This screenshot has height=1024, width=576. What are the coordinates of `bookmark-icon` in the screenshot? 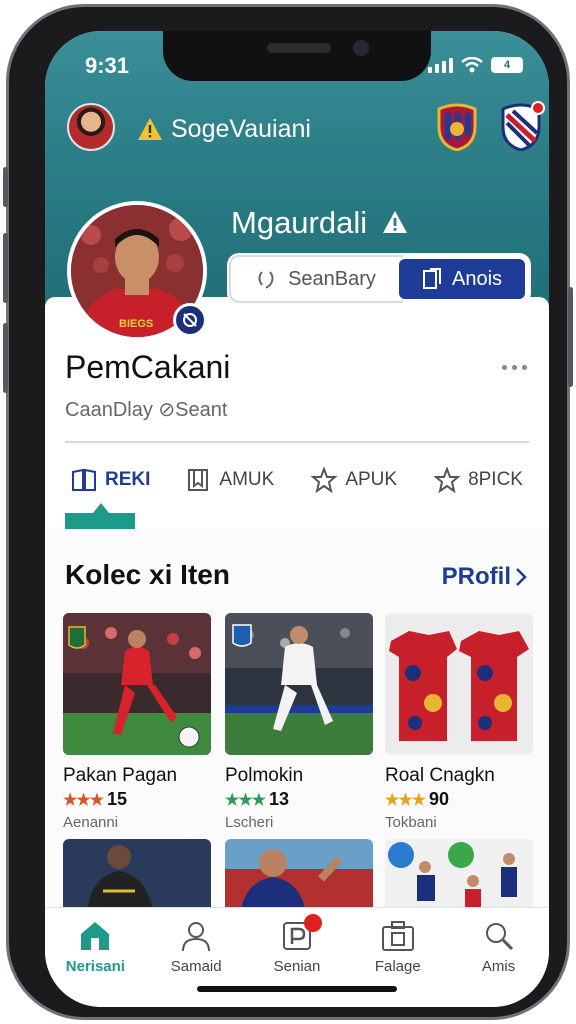 It's located at (198, 480).